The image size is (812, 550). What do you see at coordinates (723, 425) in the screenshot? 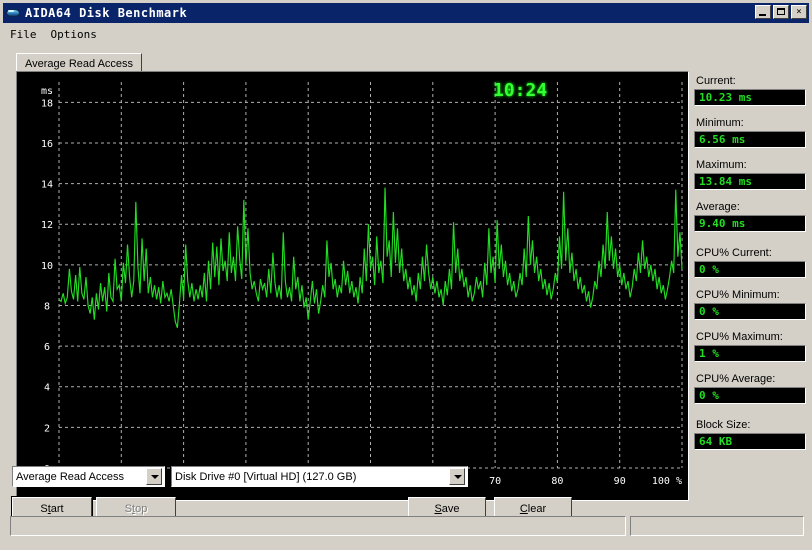
I see `stat-label-block-size: Block Size:` at bounding box center [723, 425].